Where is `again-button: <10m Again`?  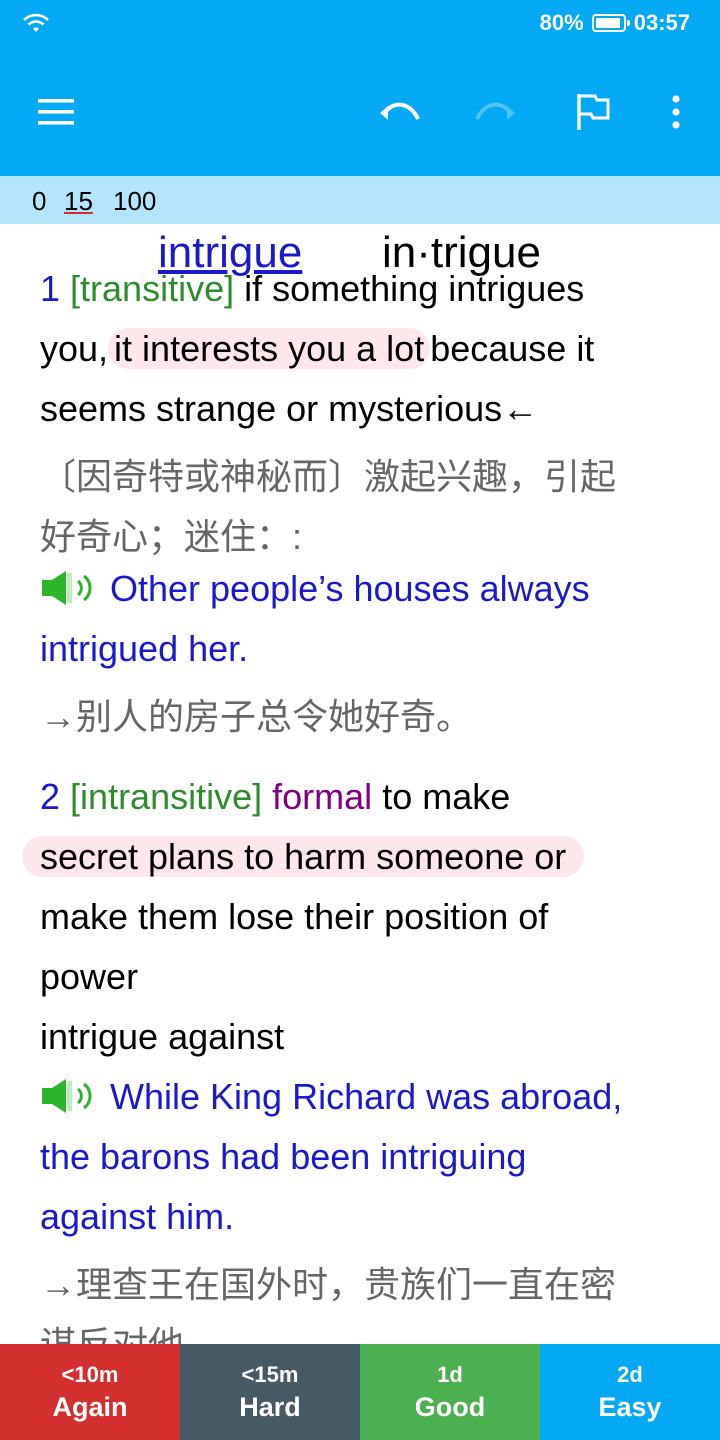 again-button: <10m Again is located at coordinates (90, 1392).